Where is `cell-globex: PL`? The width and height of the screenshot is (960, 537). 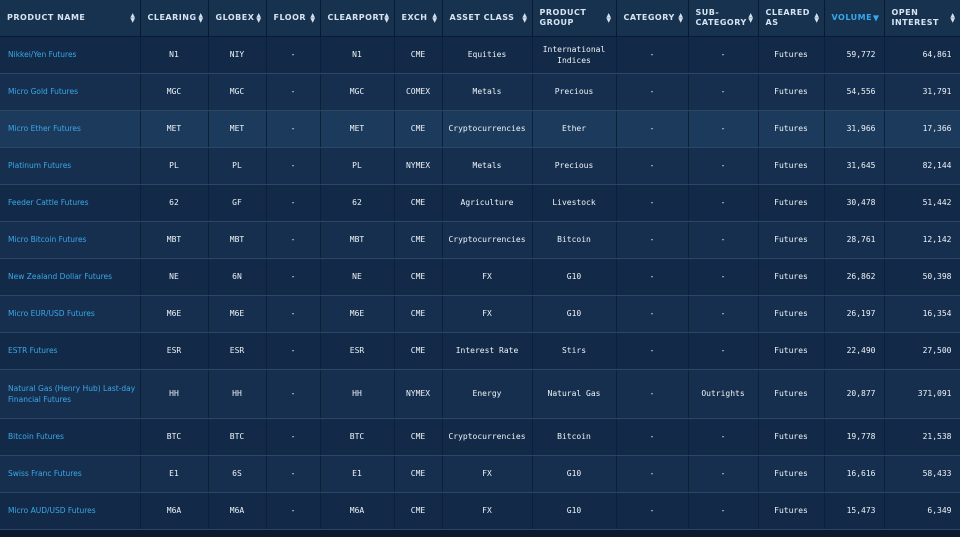
cell-globex: PL is located at coordinates (237, 166).